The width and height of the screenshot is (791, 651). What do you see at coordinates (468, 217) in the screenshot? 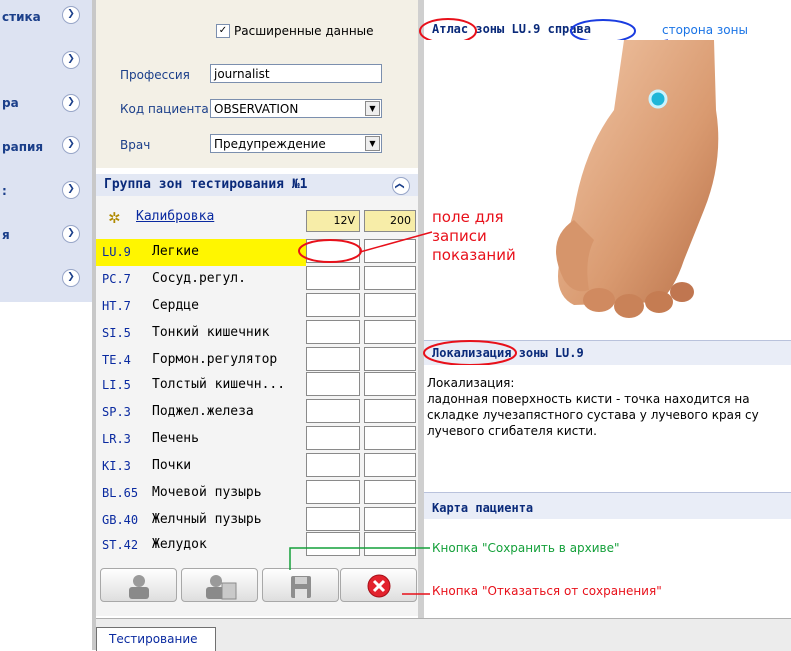
I see `reading-field-note-1: поле для` at bounding box center [468, 217].